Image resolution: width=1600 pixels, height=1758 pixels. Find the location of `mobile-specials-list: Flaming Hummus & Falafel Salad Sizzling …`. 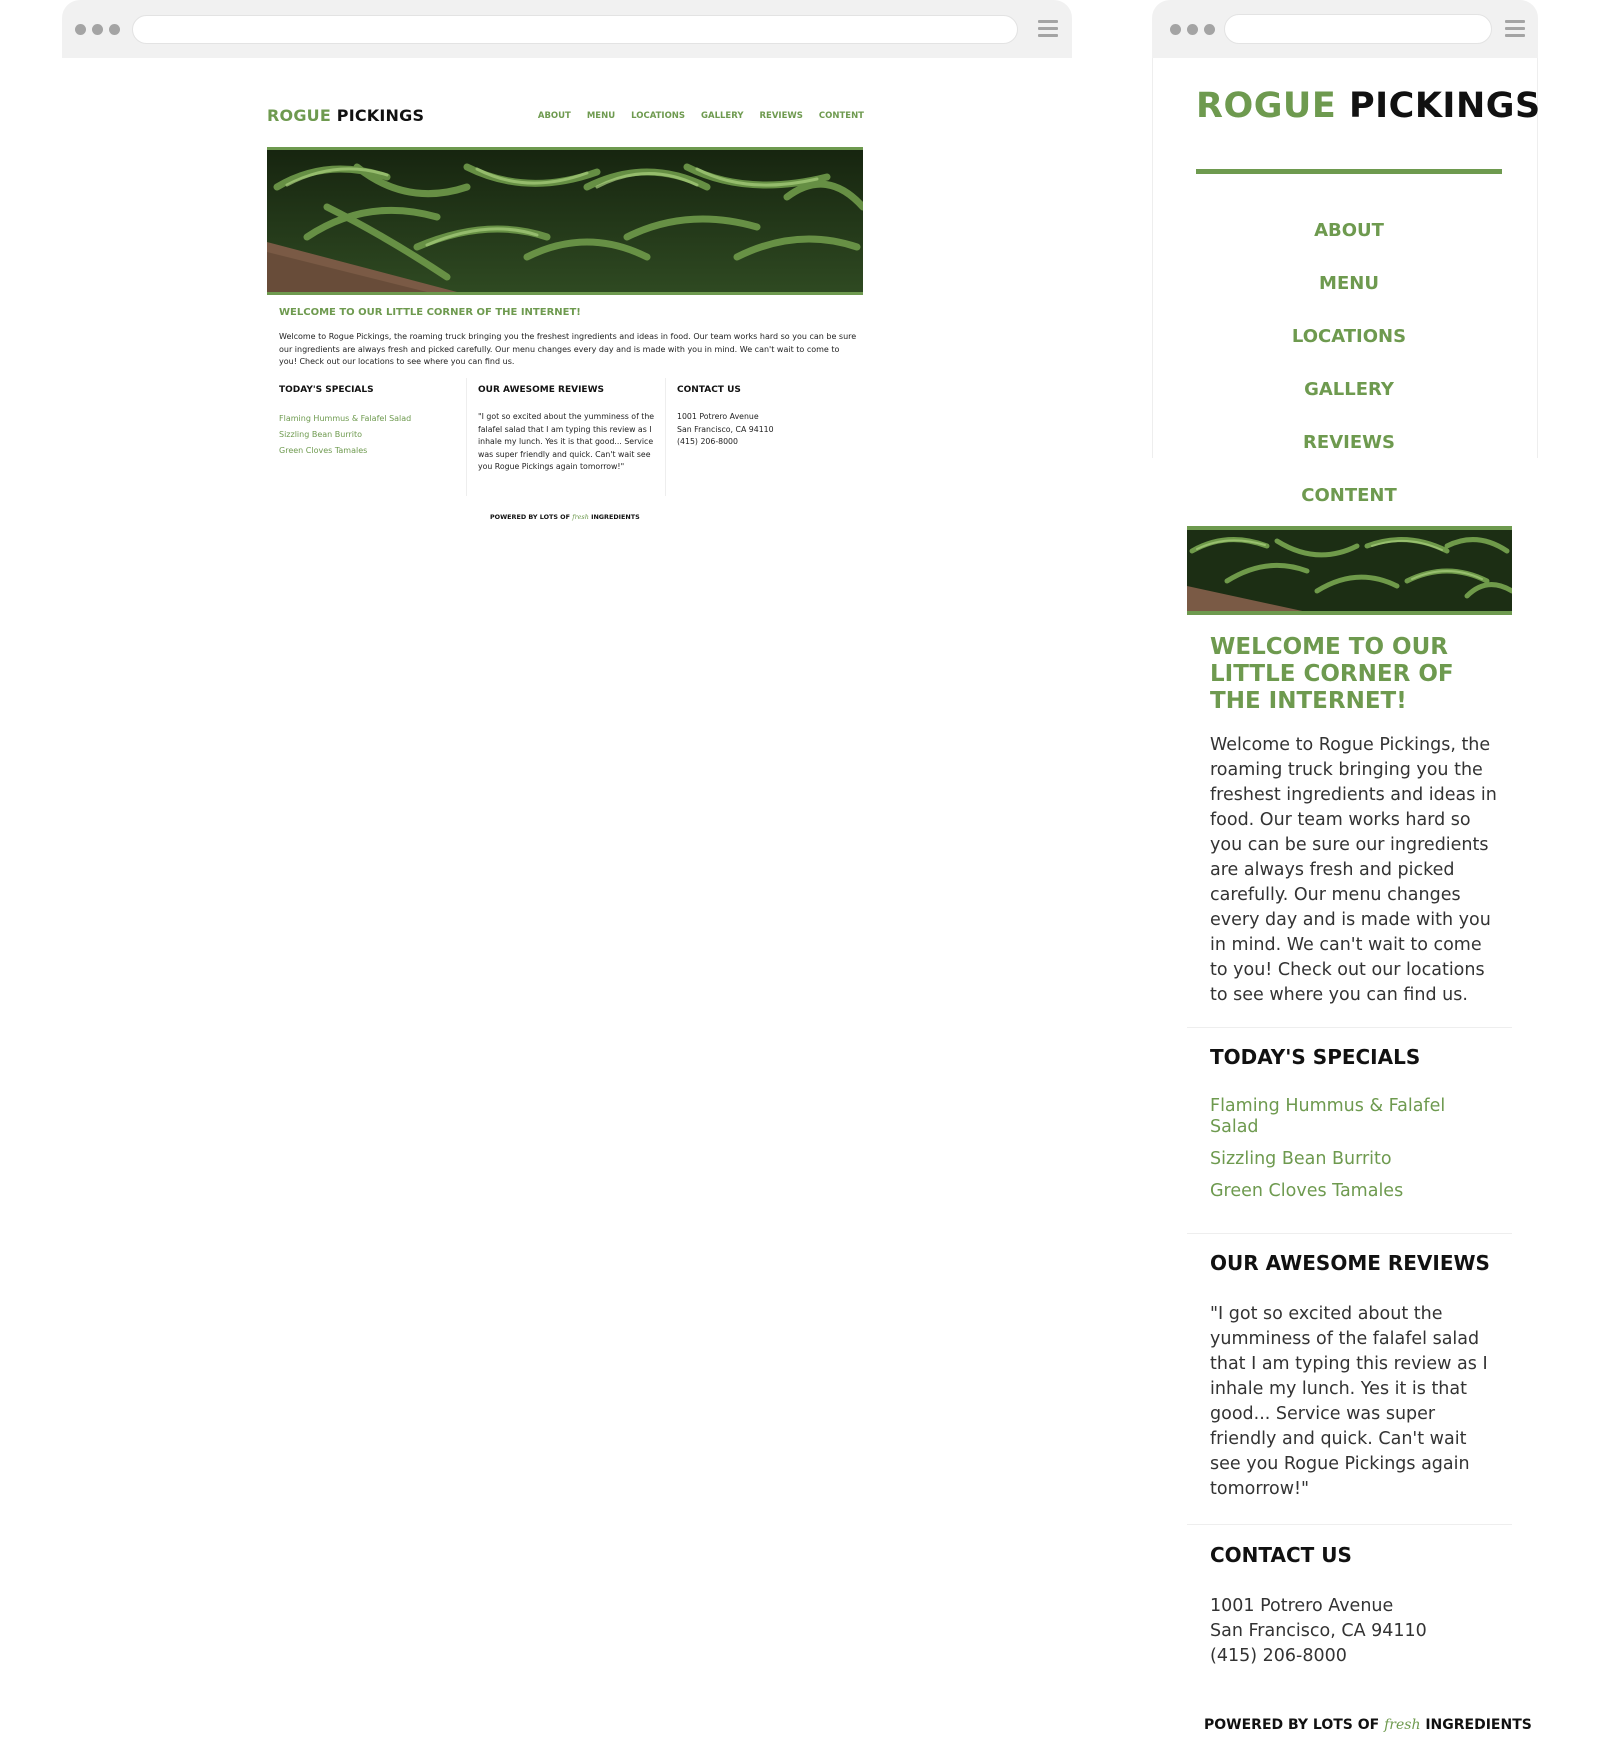

mobile-specials-list: Flaming Hummus & Falafel Salad Sizzling … is located at coordinates (1345, 1154).